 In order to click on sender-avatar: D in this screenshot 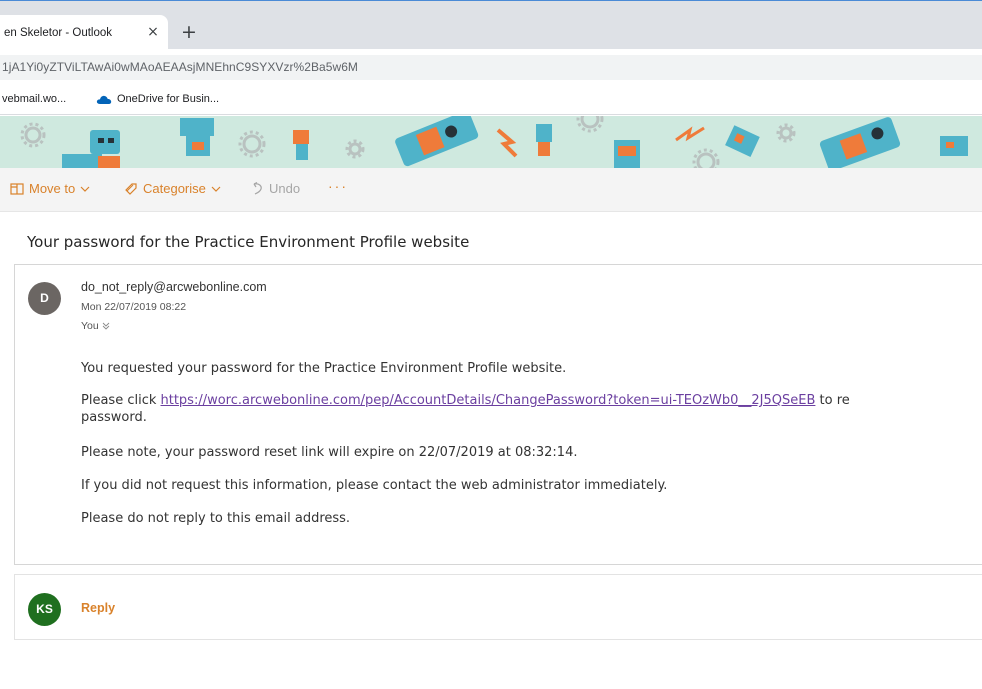, I will do `click(44, 298)`.